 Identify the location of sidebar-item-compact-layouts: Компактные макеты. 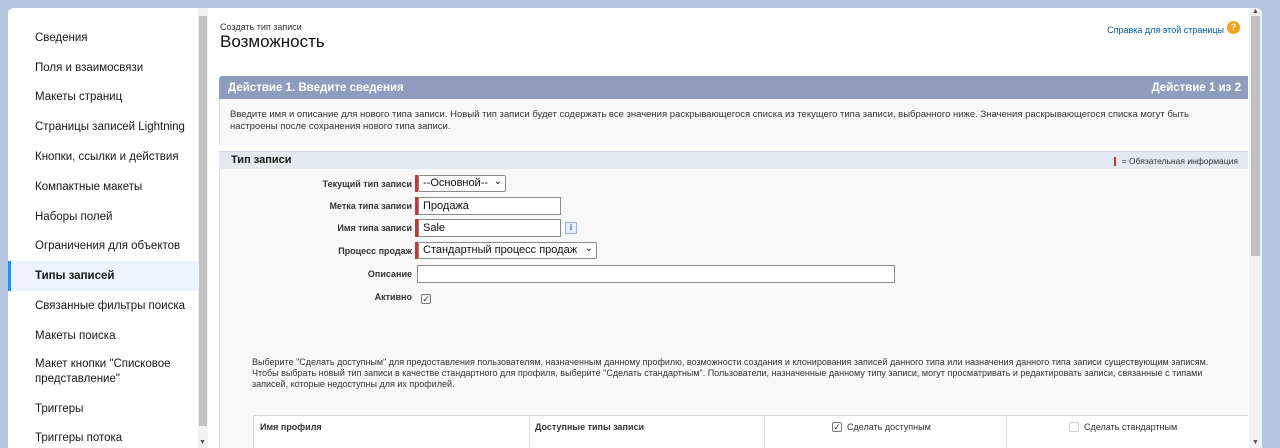
(103, 187).